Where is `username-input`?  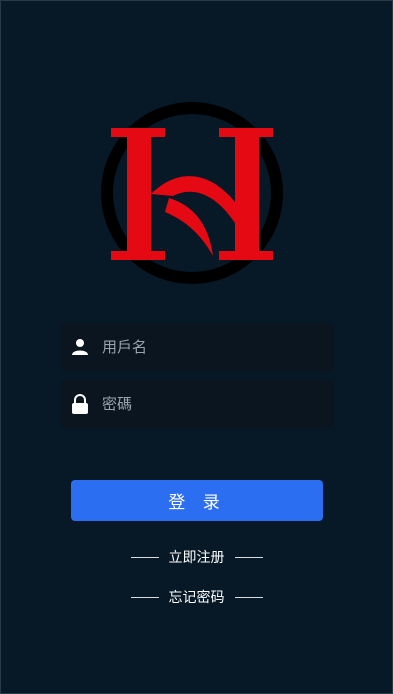
username-input is located at coordinates (207, 347).